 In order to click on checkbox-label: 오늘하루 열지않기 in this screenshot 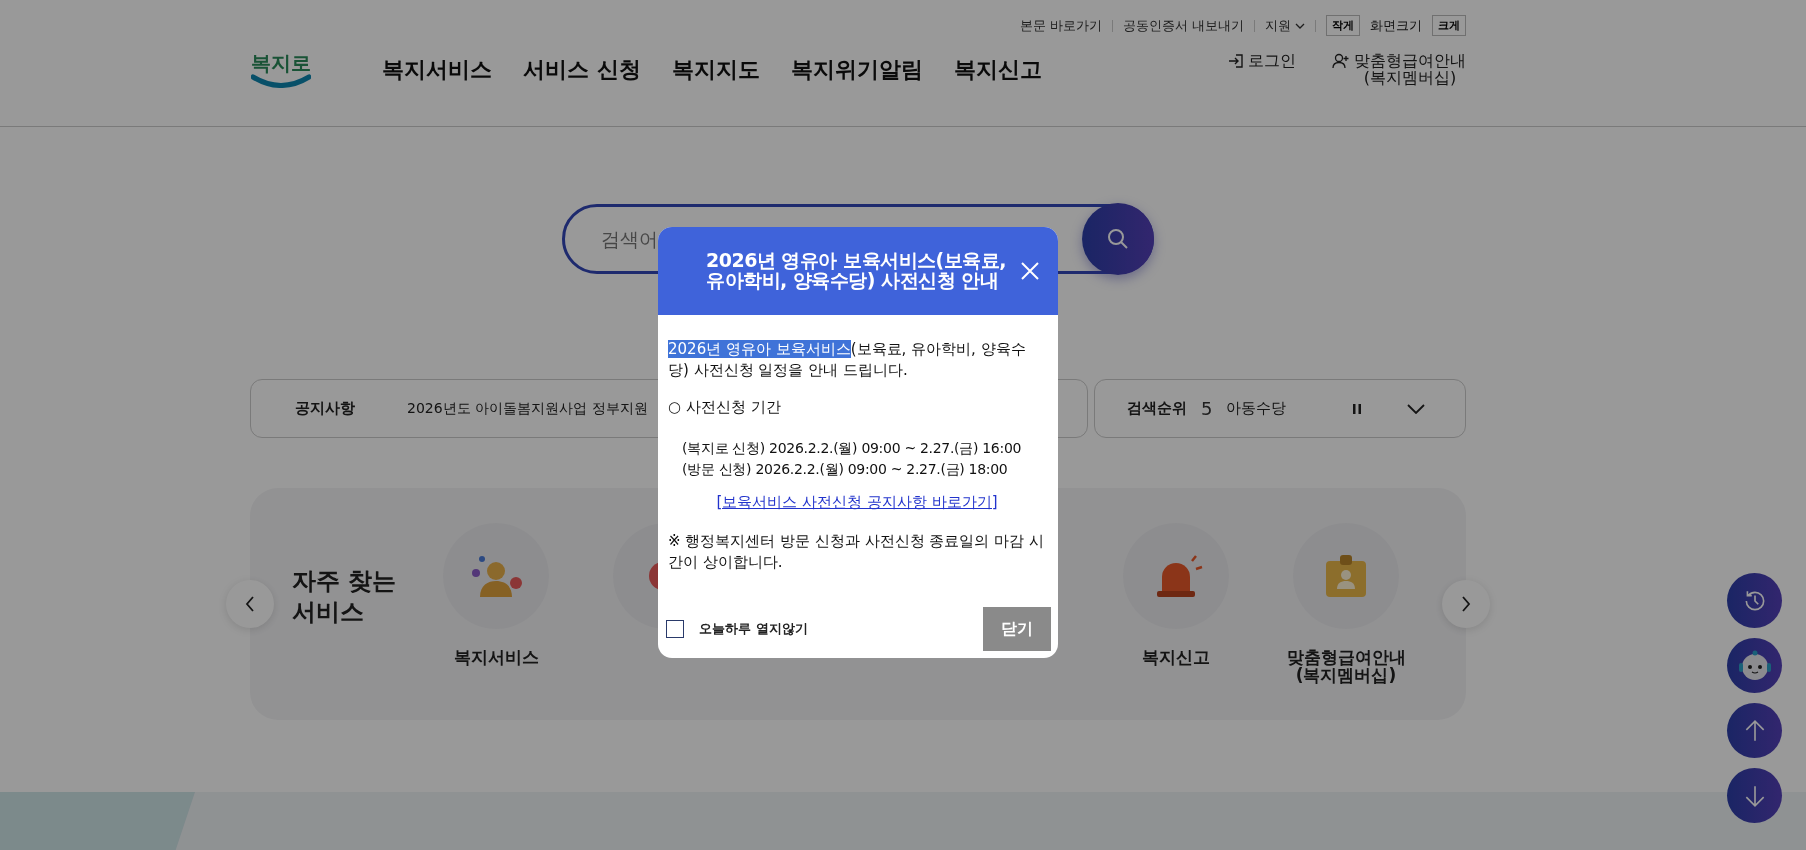, I will do `click(753, 629)`.